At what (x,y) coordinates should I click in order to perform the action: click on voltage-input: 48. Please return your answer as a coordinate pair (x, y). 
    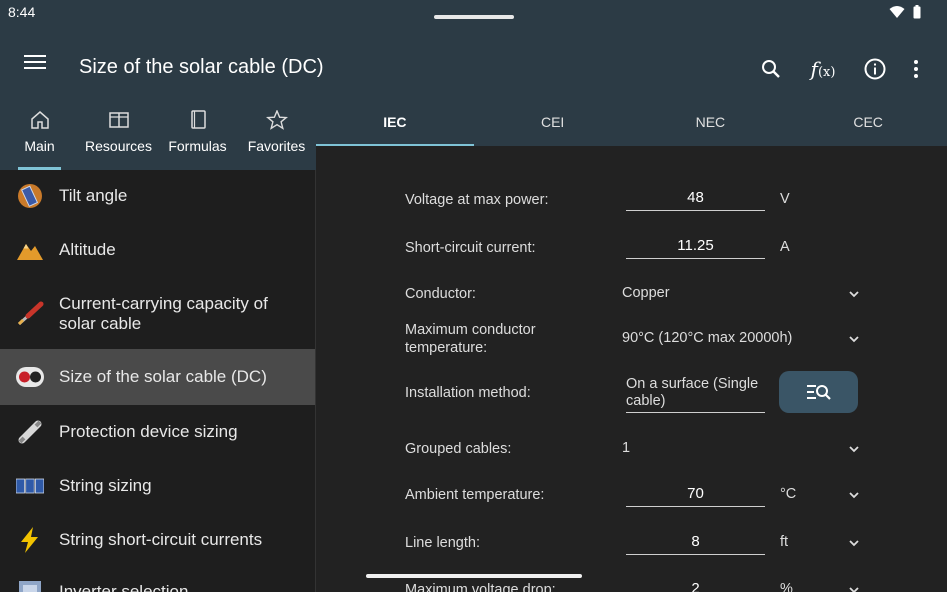
    Looking at the image, I should click on (695, 200).